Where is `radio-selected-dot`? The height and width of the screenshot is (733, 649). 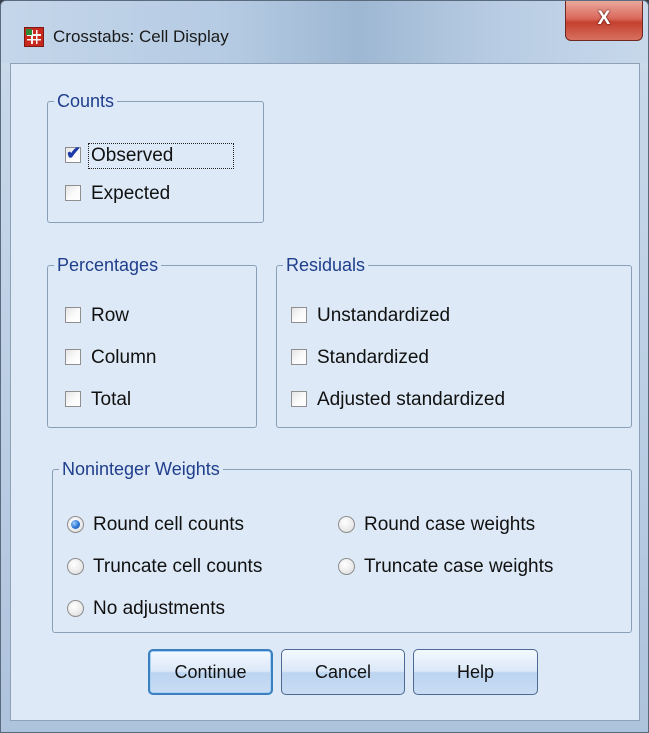
radio-selected-dot is located at coordinates (75, 524).